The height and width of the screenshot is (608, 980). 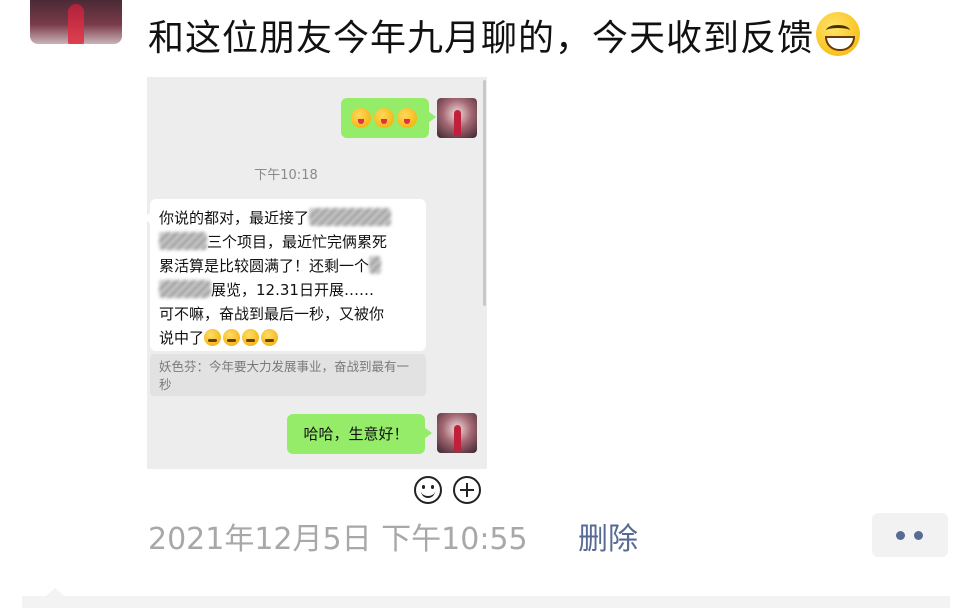 What do you see at coordinates (428, 490) in the screenshot?
I see `emoji-icon` at bounding box center [428, 490].